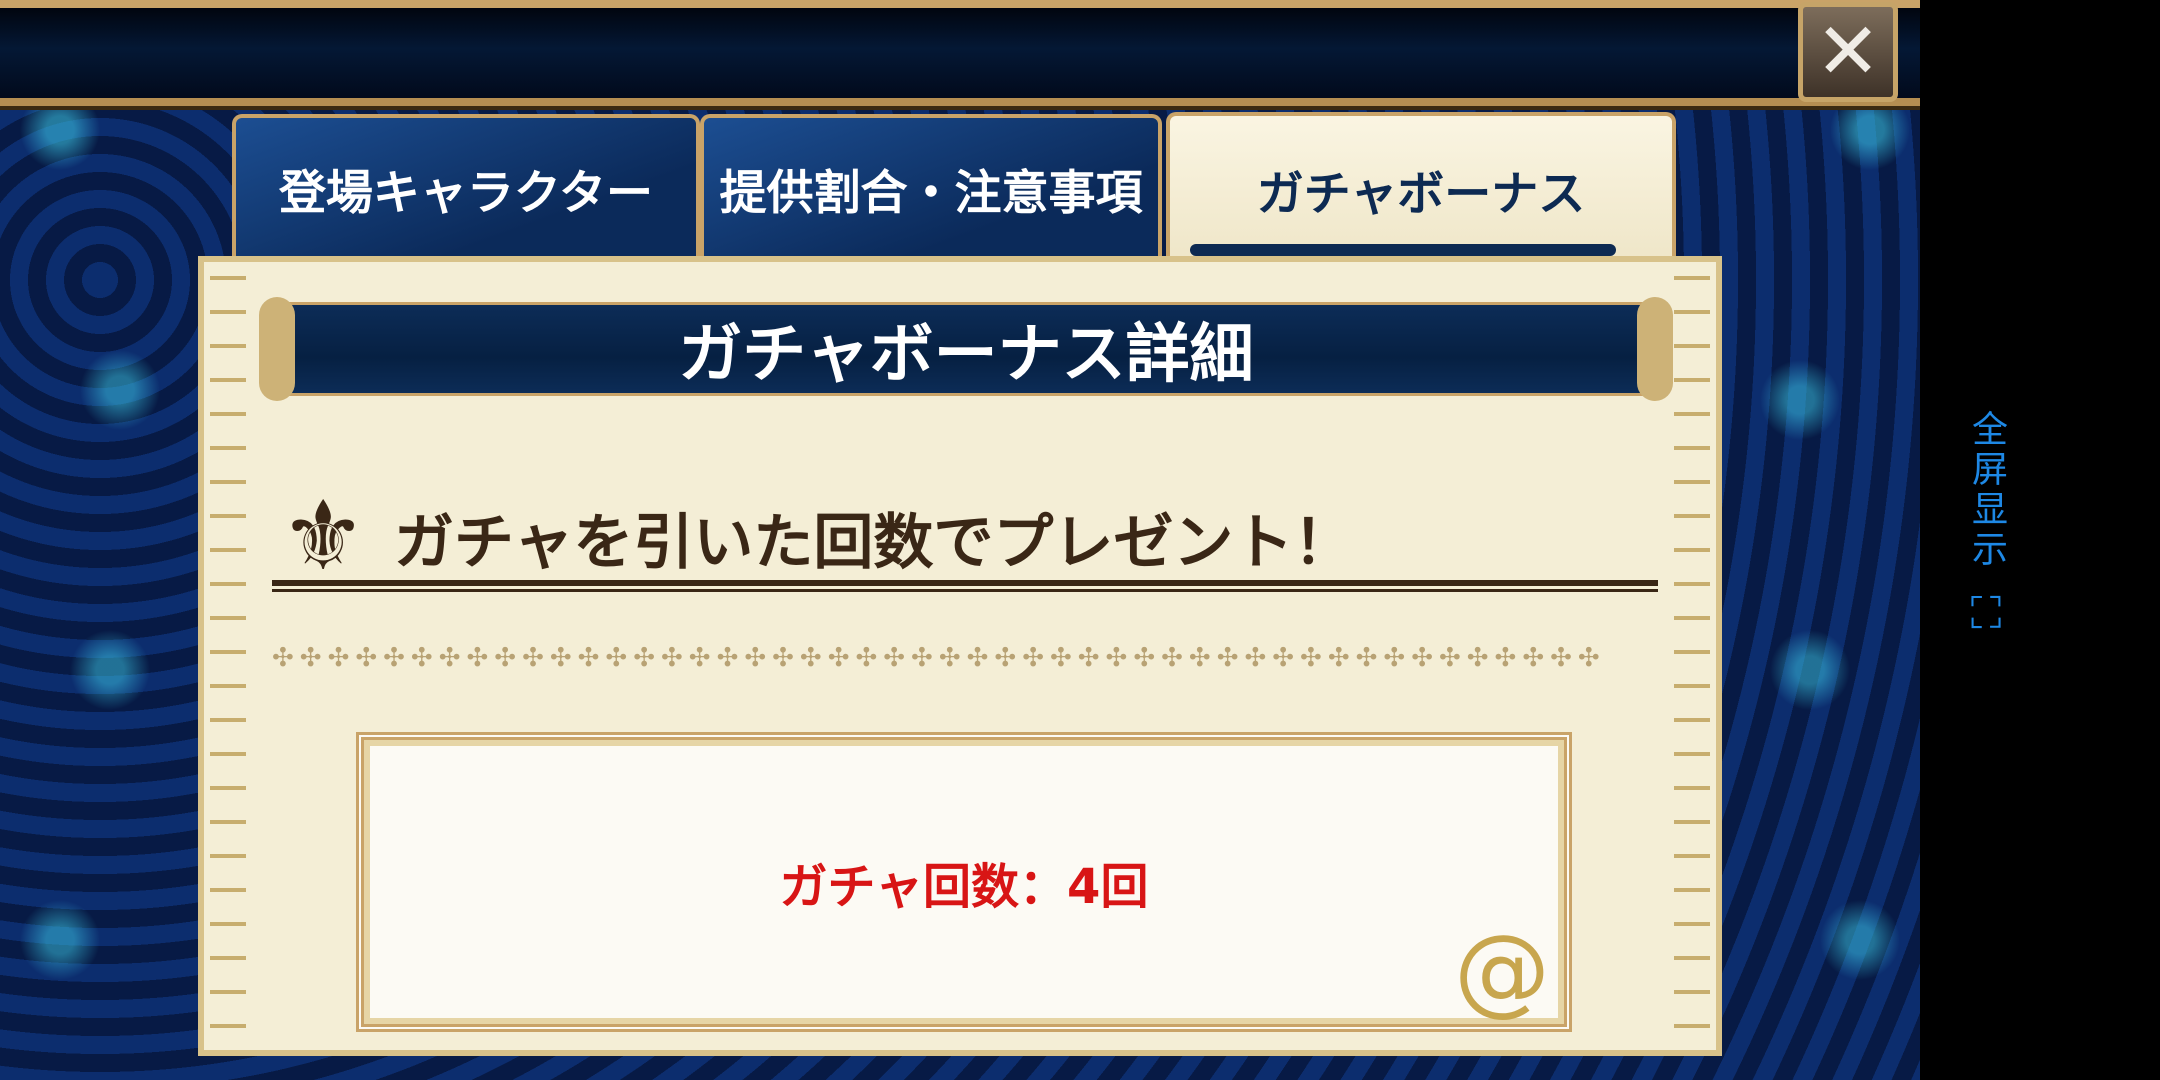 The height and width of the screenshot is (1080, 2160). I want to click on panel-title-bar: ガチャボーナス詳細, so click(966, 349).